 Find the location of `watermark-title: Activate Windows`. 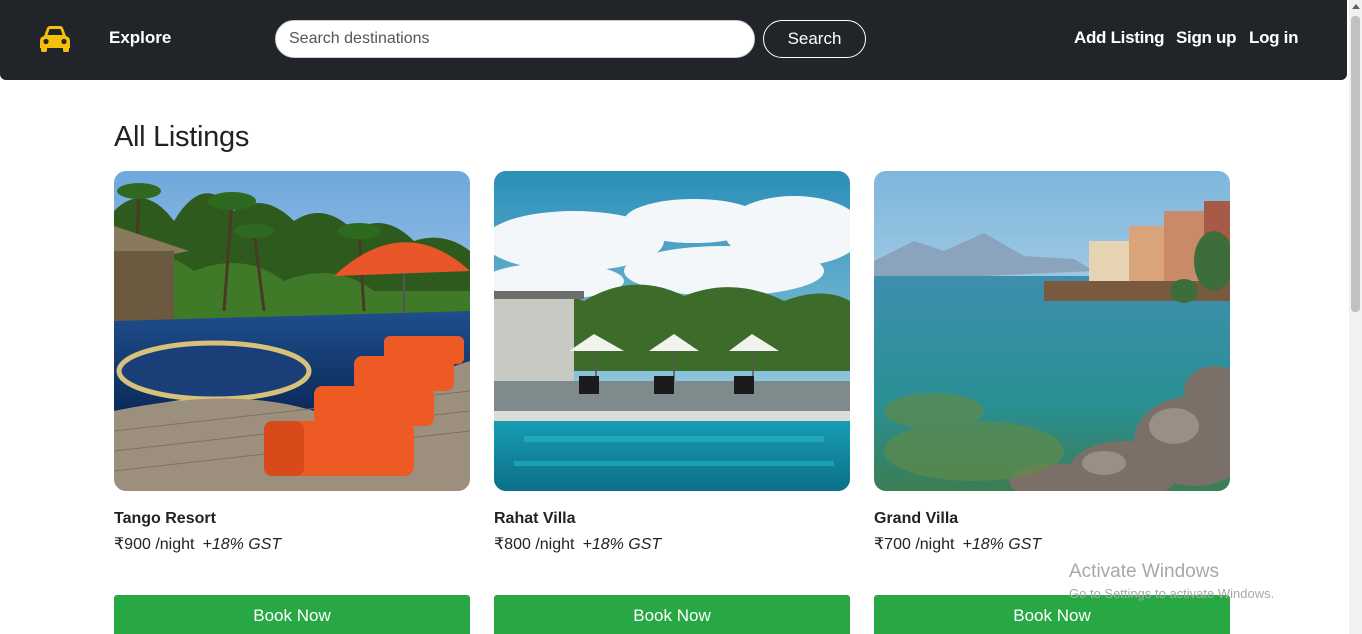

watermark-title: Activate Windows is located at coordinates (1144, 571).